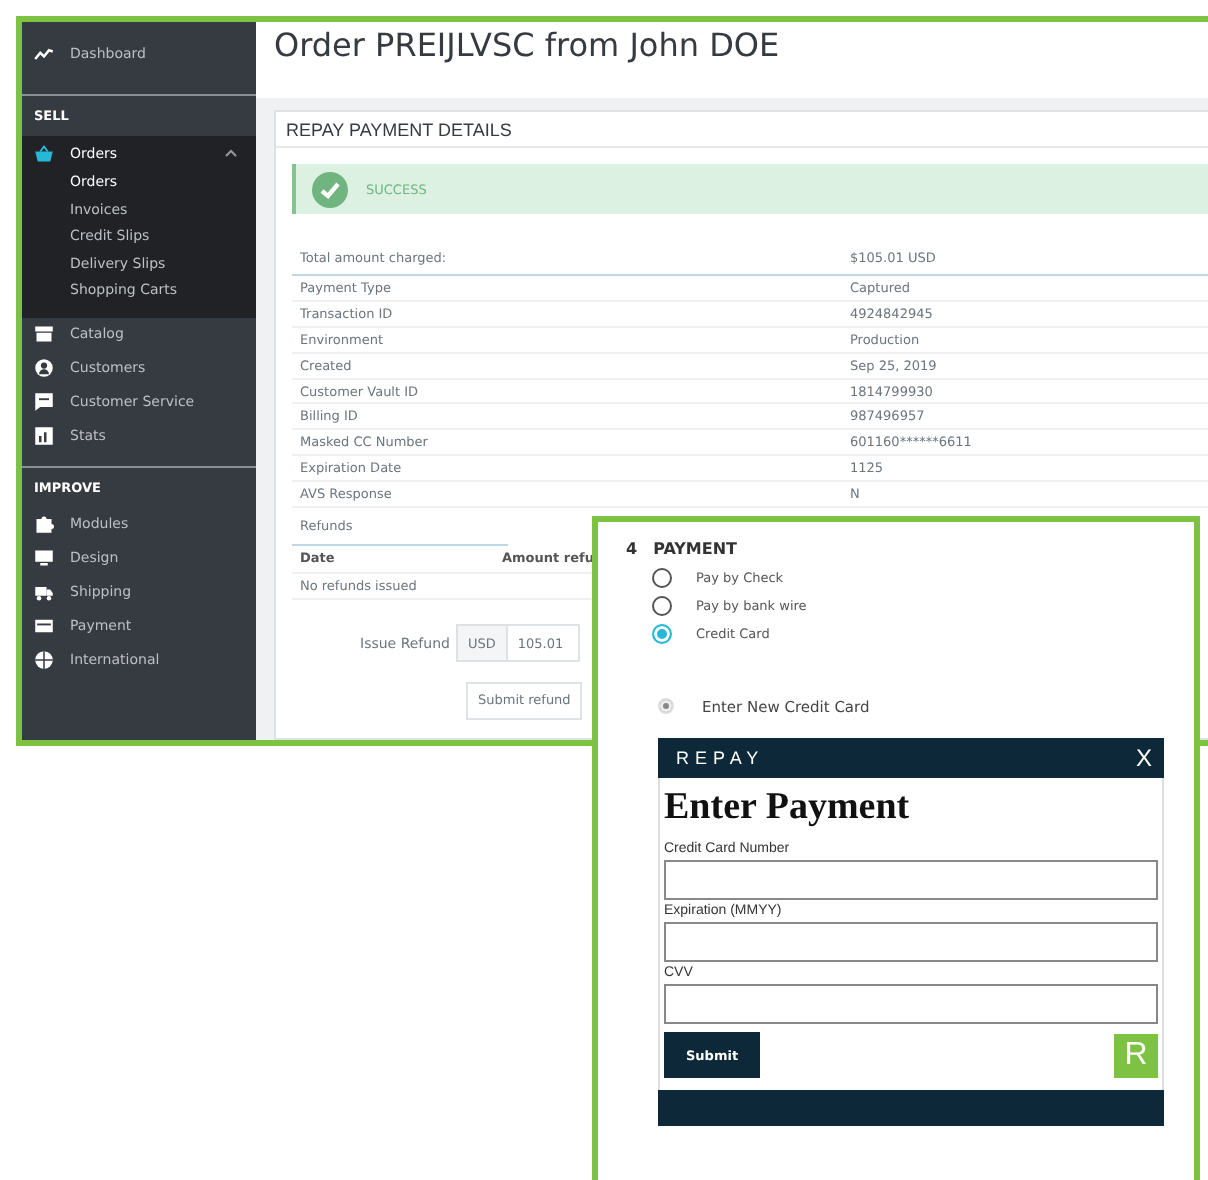 The height and width of the screenshot is (1180, 1208). What do you see at coordinates (527, 46) in the screenshot?
I see `page-title: Order PREIJLVSC from John DOE` at bounding box center [527, 46].